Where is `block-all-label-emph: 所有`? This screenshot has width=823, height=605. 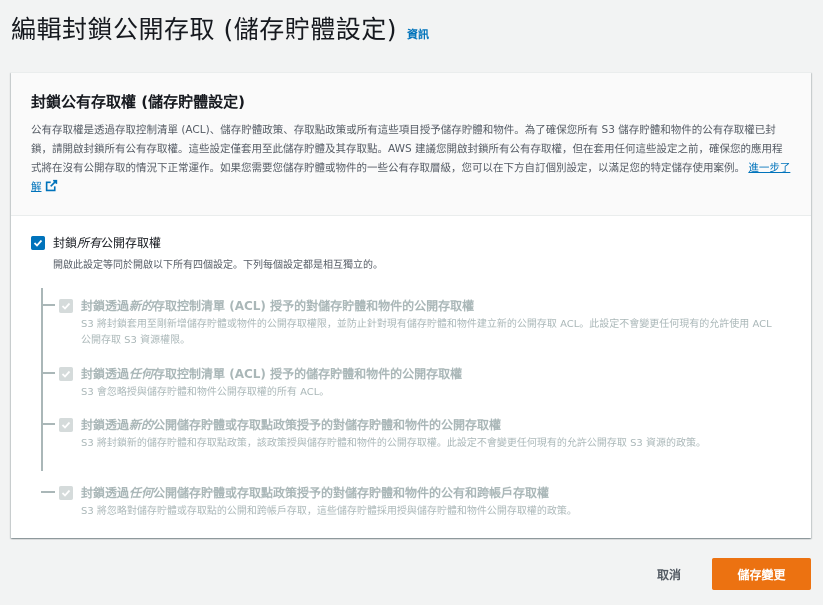 block-all-label-emph: 所有 is located at coordinates (89, 243).